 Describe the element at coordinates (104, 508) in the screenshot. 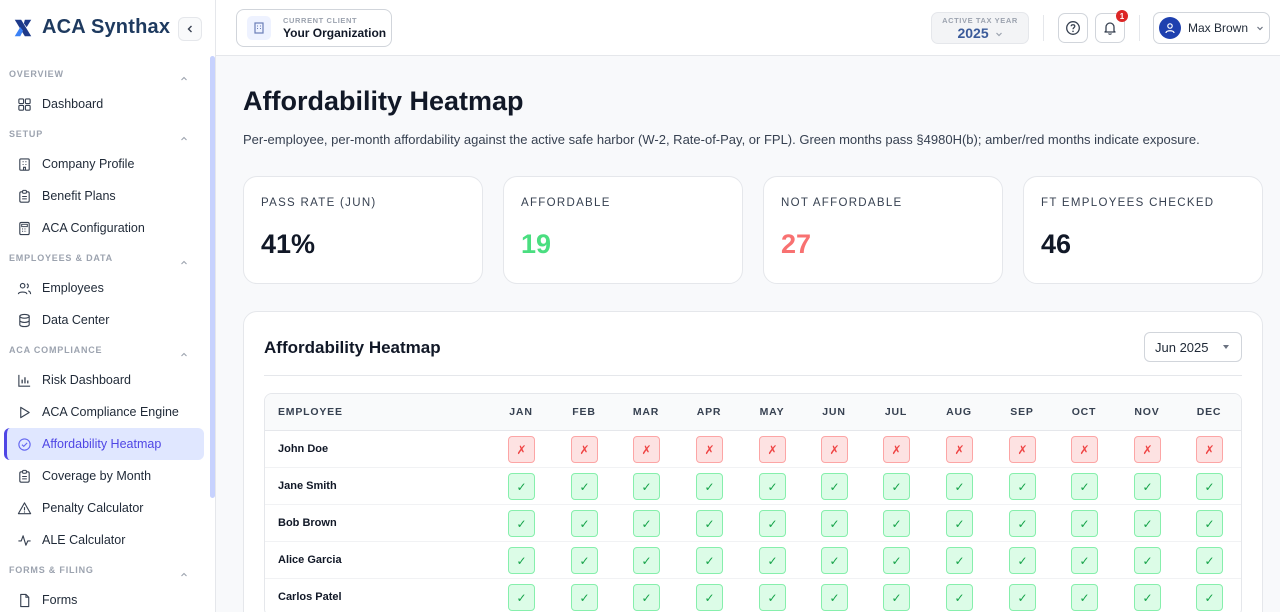

I see `sidebar-item-penalty-calculator: Penalty Calculator` at that location.